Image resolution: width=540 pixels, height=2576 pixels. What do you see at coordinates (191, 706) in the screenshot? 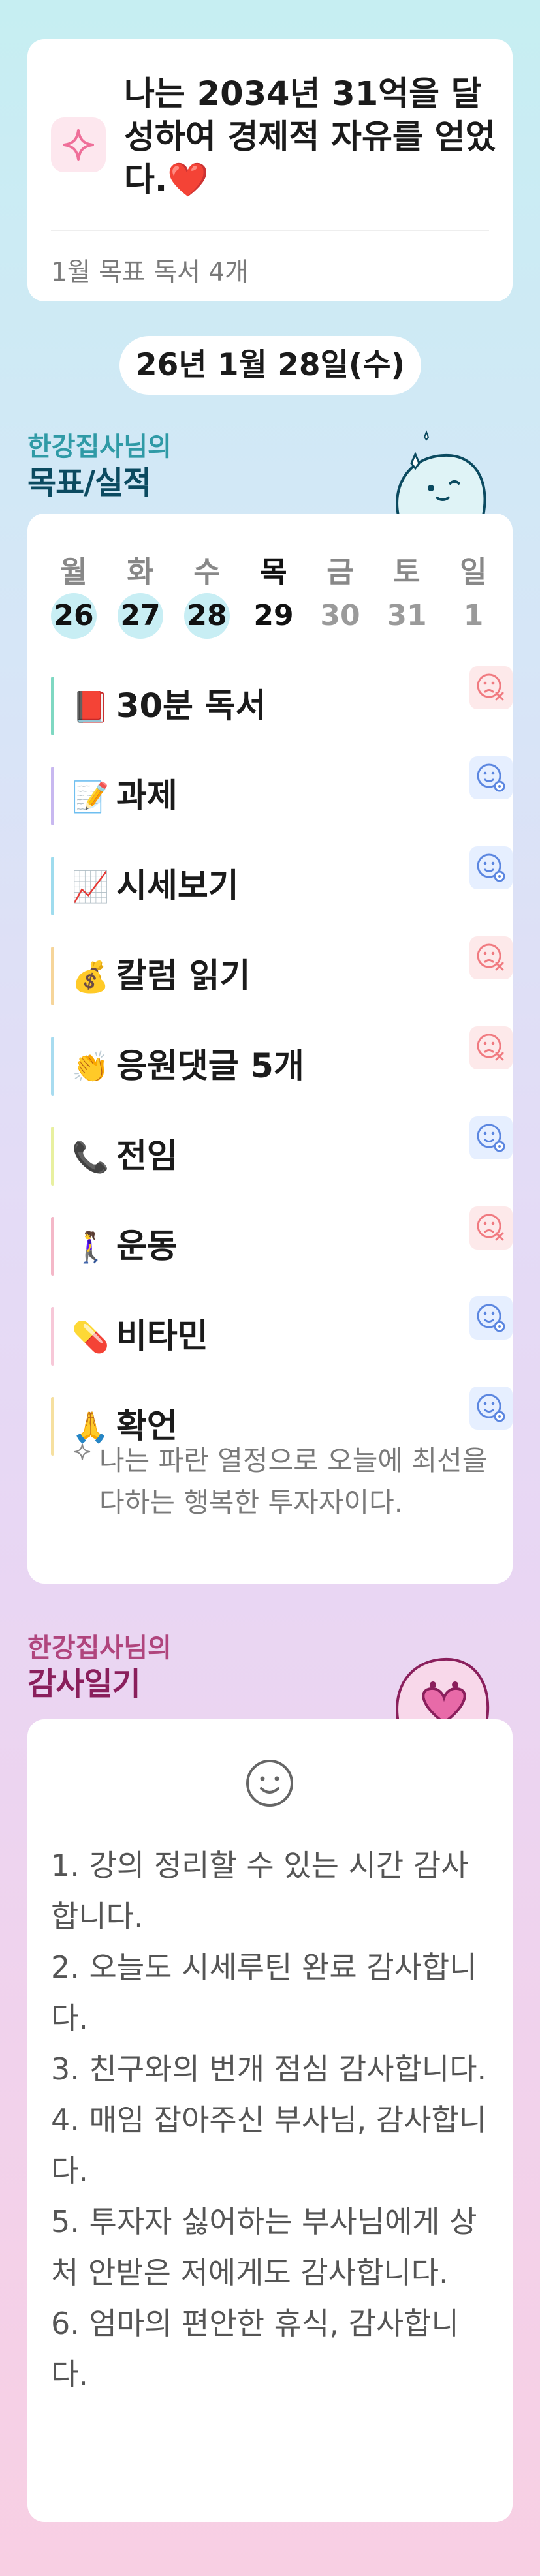
I see `task-label: 30분 독서` at bounding box center [191, 706].